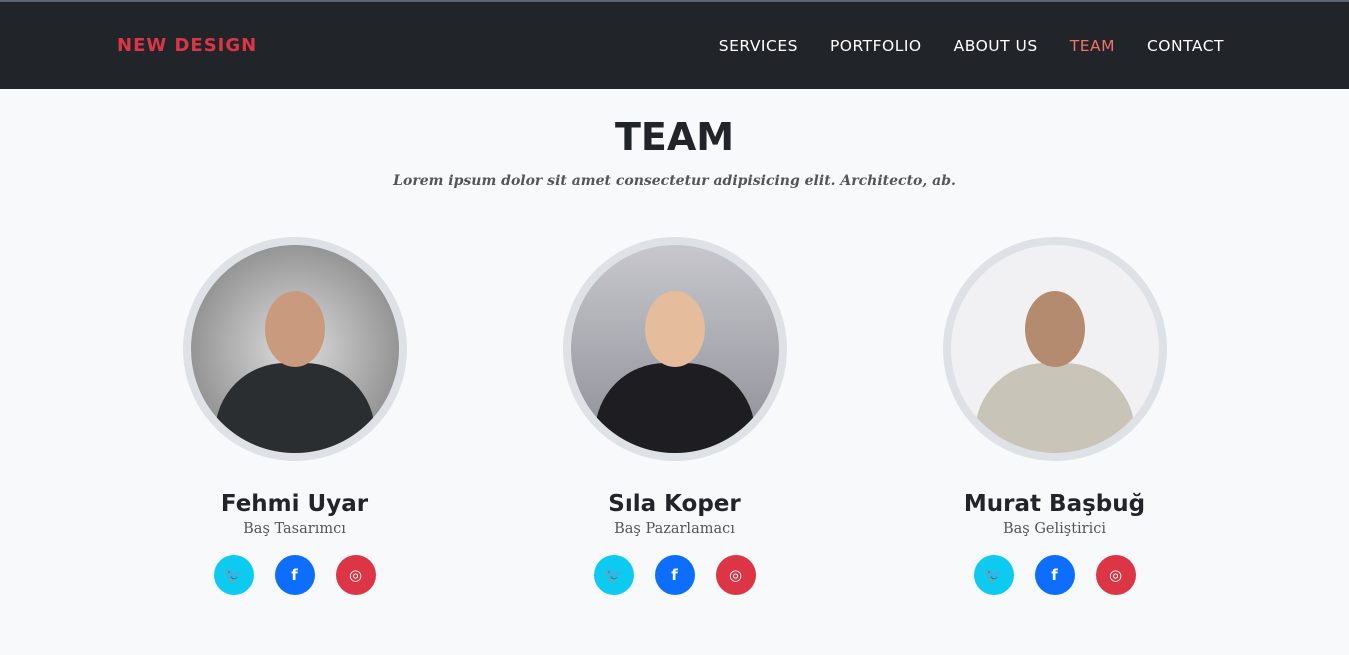  What do you see at coordinates (1054, 529) in the screenshot?
I see `member-role: Baş Geliştirici` at bounding box center [1054, 529].